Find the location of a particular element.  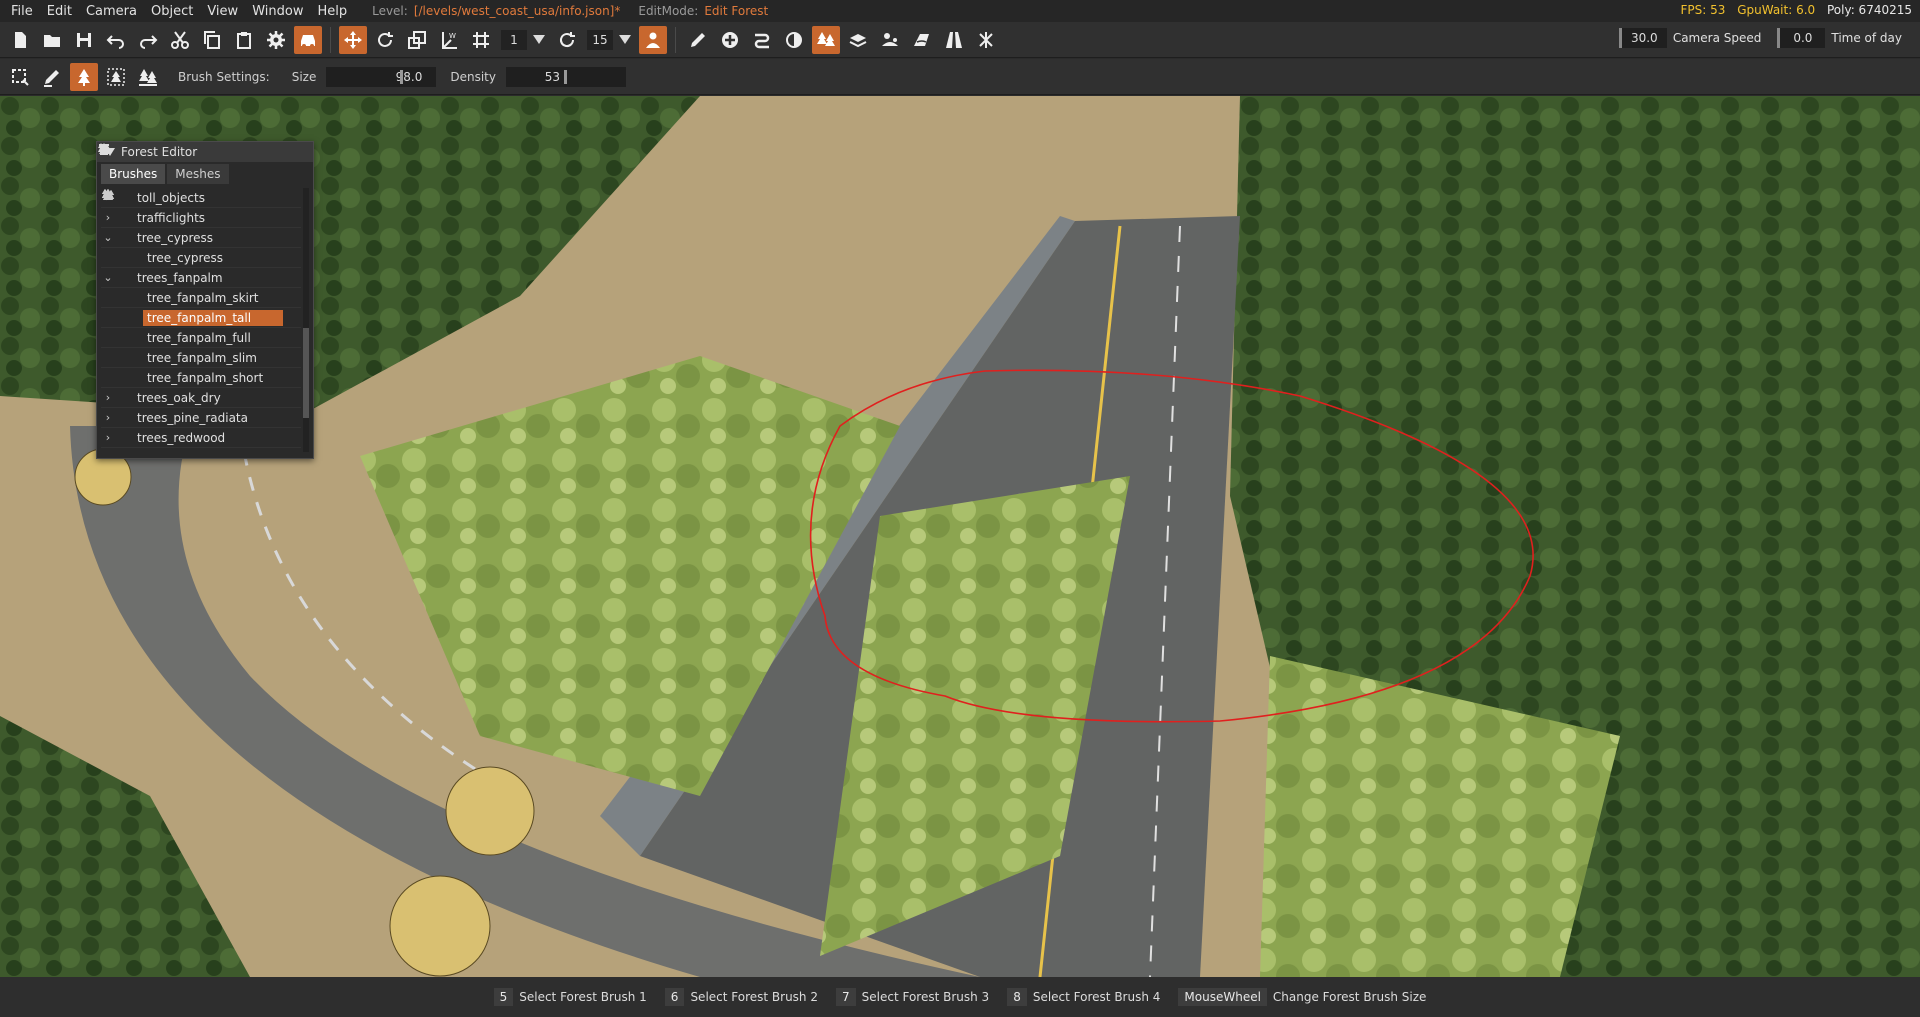

decal-editor-icon is located at coordinates (794, 40).